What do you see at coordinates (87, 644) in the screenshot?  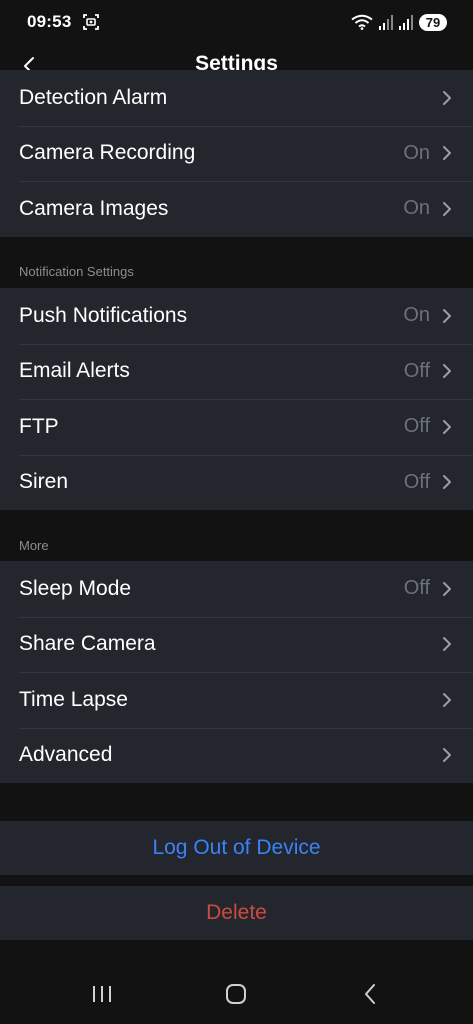 I see `row-label: Share Camera` at bounding box center [87, 644].